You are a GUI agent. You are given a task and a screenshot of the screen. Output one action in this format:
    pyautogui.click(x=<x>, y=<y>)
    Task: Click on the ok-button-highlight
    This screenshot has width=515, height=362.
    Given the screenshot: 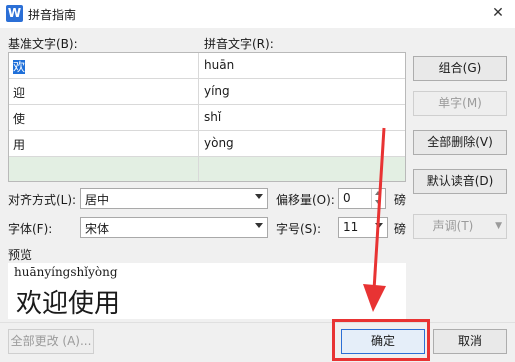 What is the action you would take?
    pyautogui.click(x=381, y=340)
    